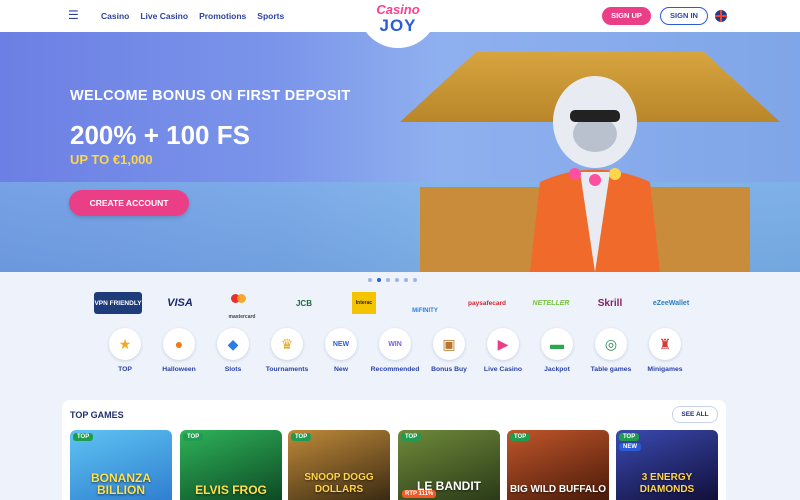  I want to click on category-live-casino: ▶ Live Casino, so click(503, 350).